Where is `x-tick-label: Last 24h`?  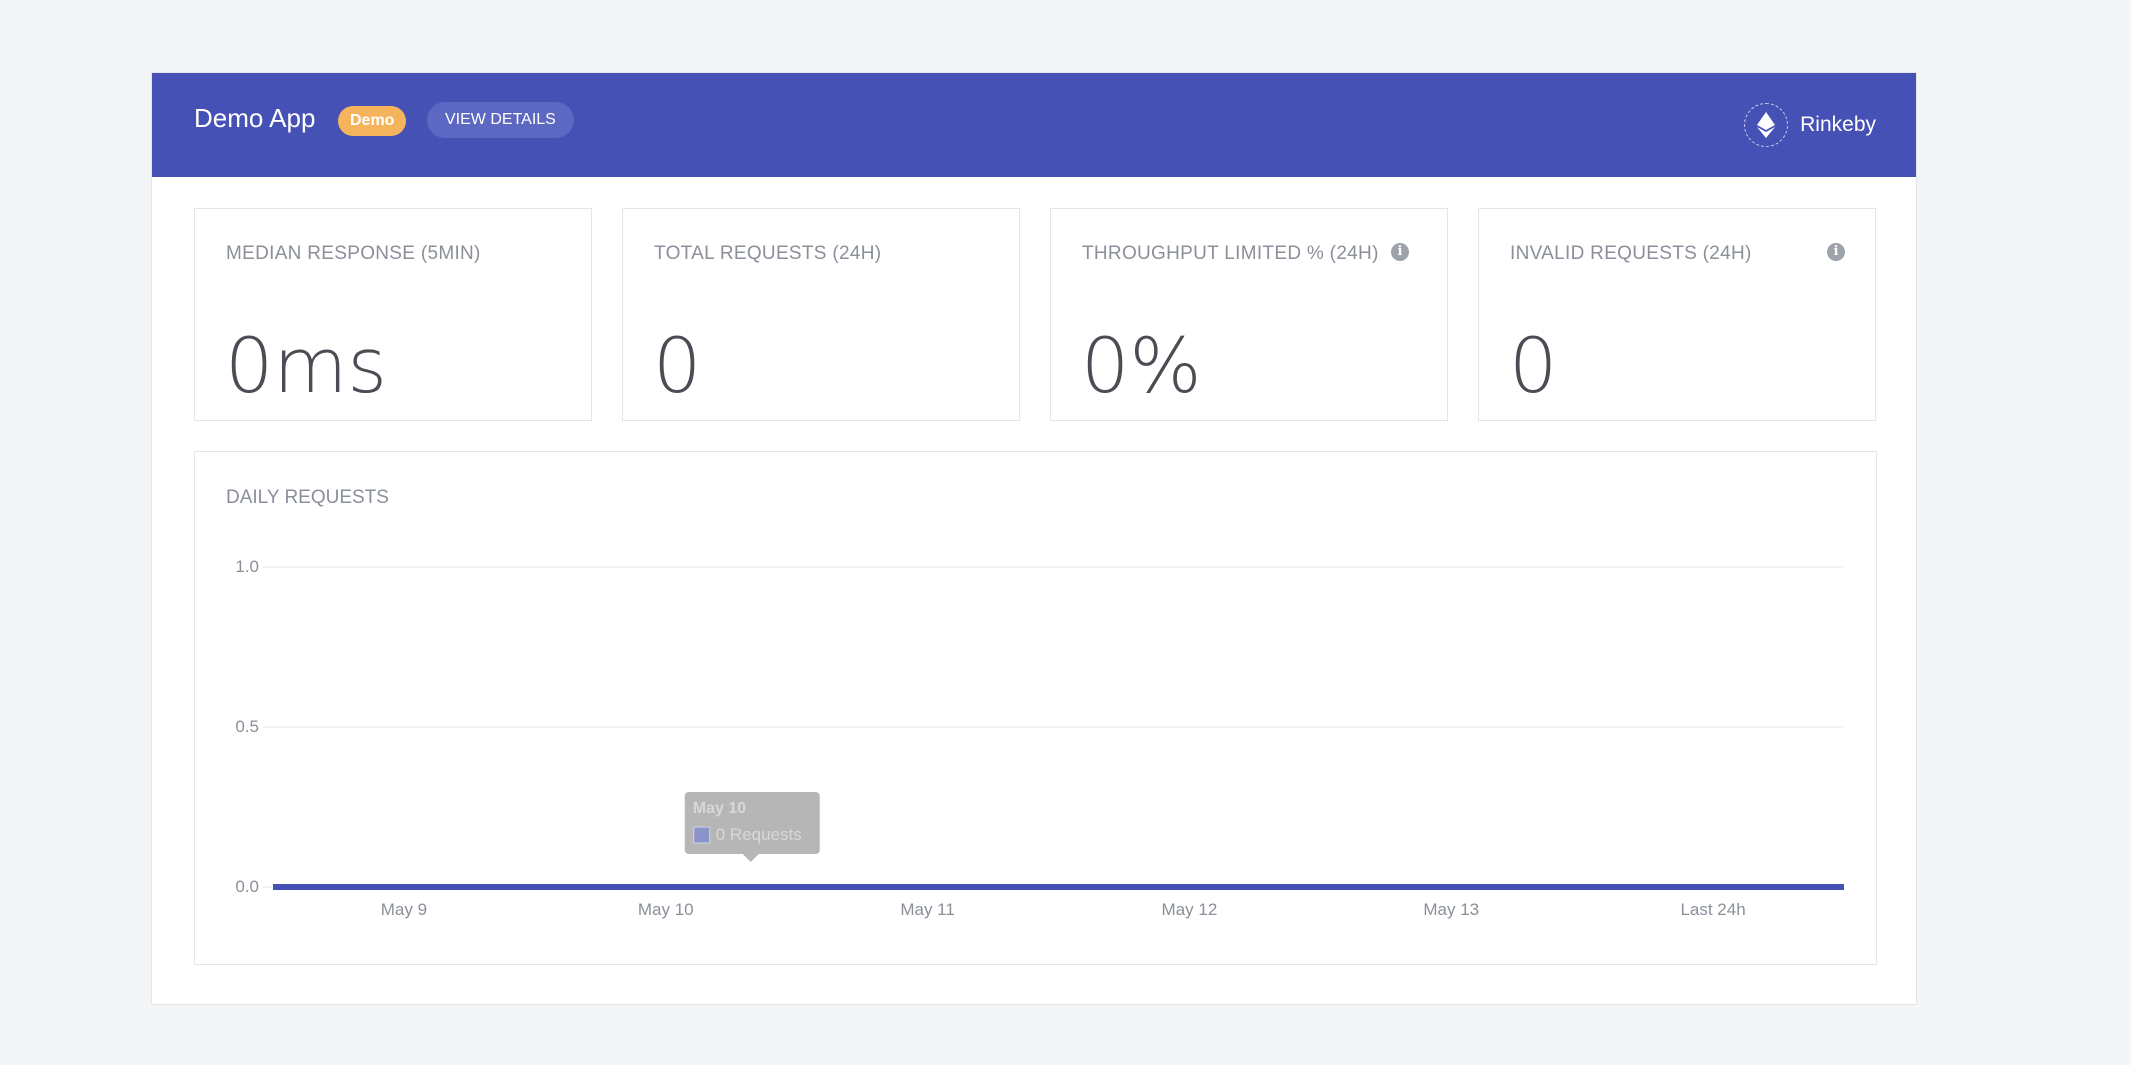
x-tick-label: Last 24h is located at coordinates (1712, 909).